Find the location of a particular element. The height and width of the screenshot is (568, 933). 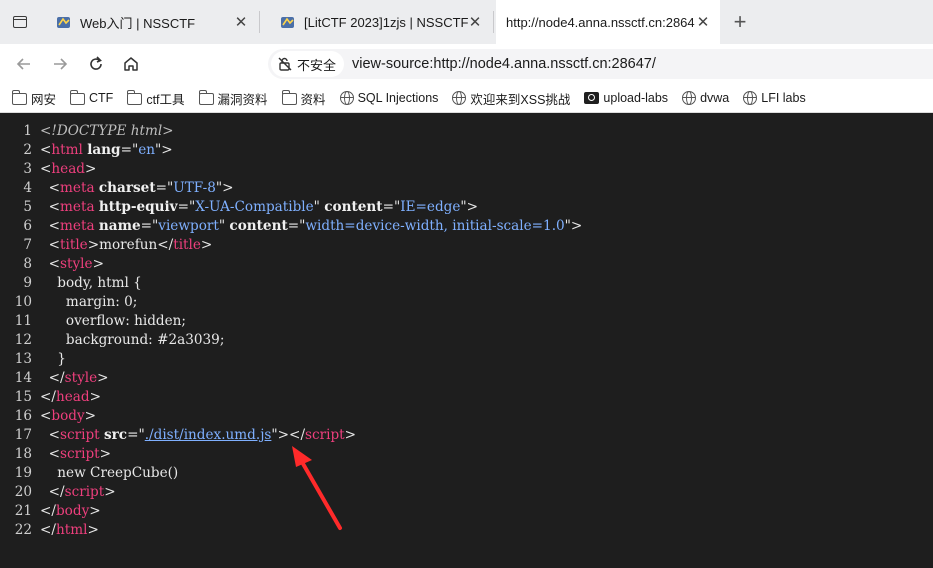

code-text: background: #2a3039; is located at coordinates (132, 340).